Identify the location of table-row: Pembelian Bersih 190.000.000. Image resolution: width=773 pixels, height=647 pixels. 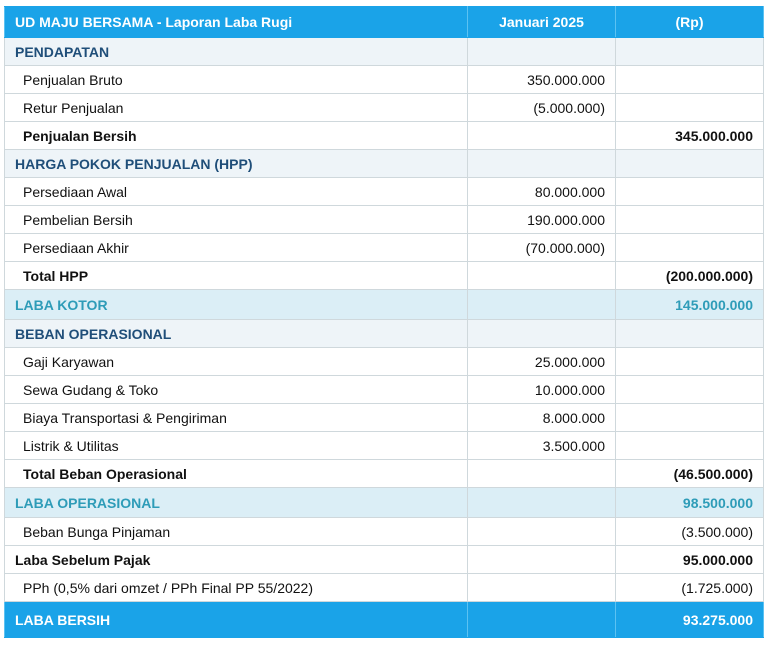
(384, 219).